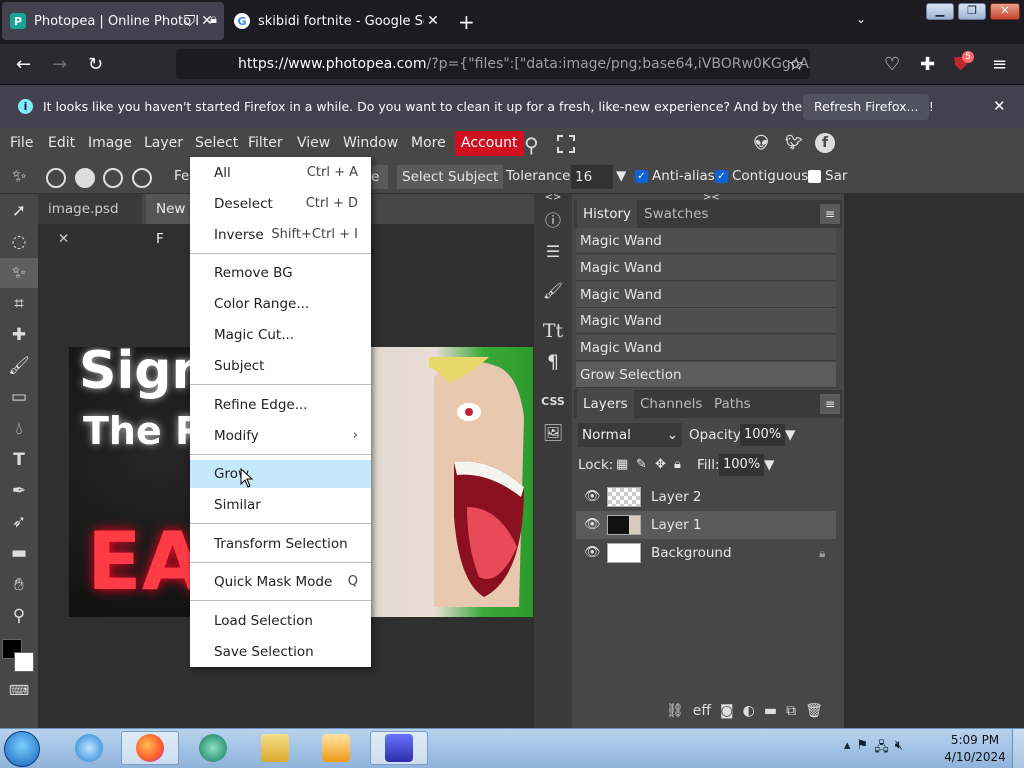 This screenshot has height=768, width=1024. Describe the element at coordinates (19, 616) in the screenshot. I see `zoom-tool-icon: ⚲` at that location.